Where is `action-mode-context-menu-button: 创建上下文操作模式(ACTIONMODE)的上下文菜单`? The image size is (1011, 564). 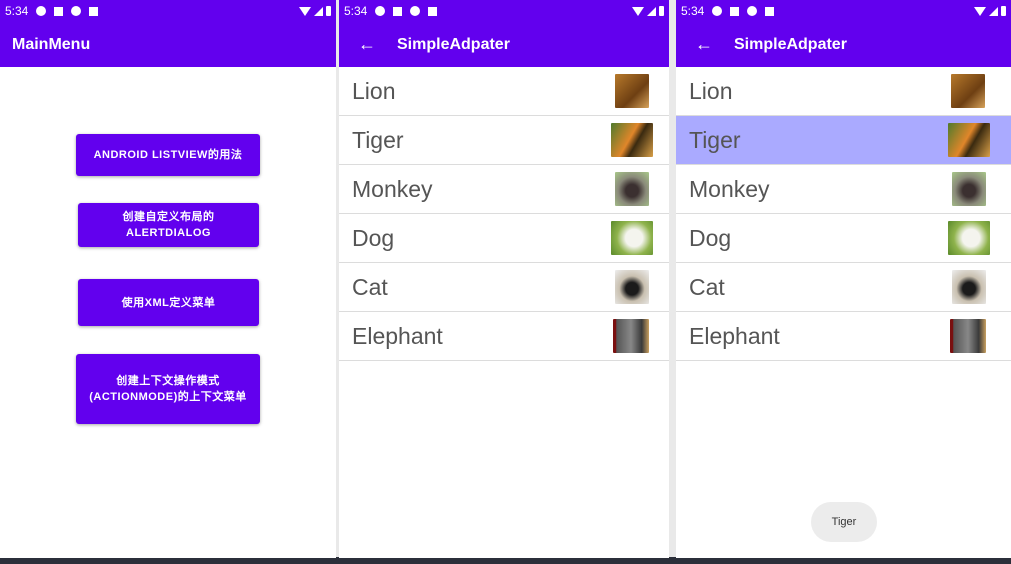 action-mode-context-menu-button: 创建上下文操作模式(ACTIONMODE)的上下文菜单 is located at coordinates (168, 389).